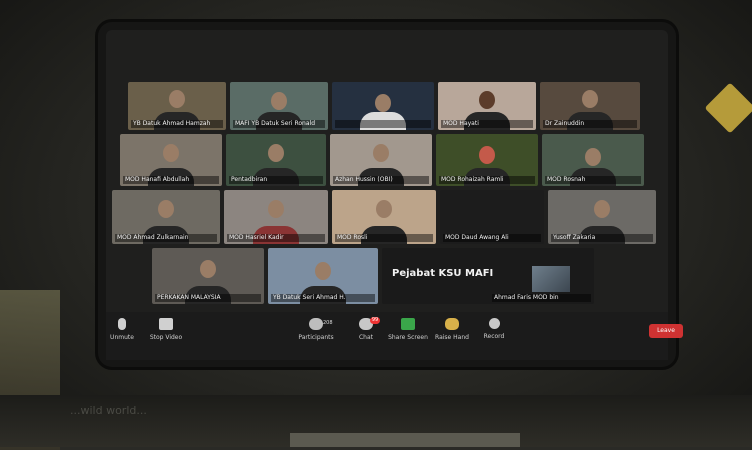  I want to click on desk-plate, so click(405, 440).